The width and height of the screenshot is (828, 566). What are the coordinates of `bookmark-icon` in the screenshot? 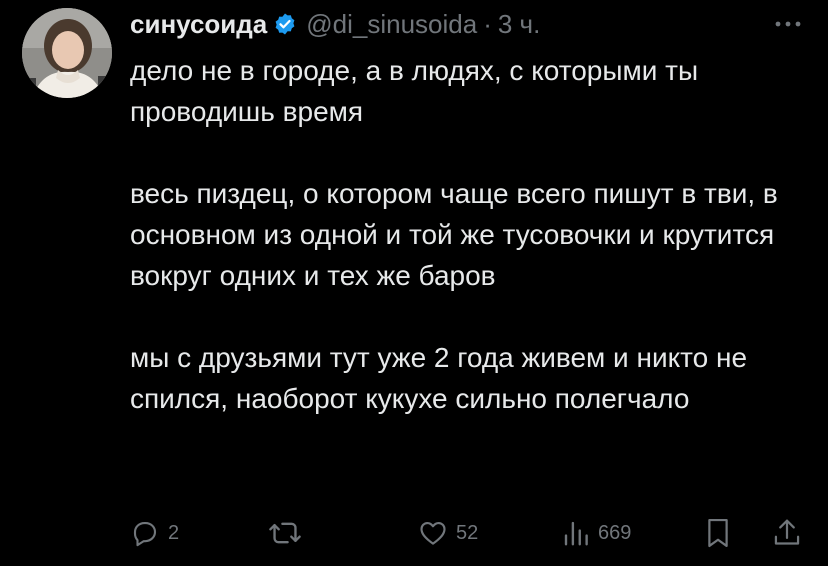 It's located at (718, 533).